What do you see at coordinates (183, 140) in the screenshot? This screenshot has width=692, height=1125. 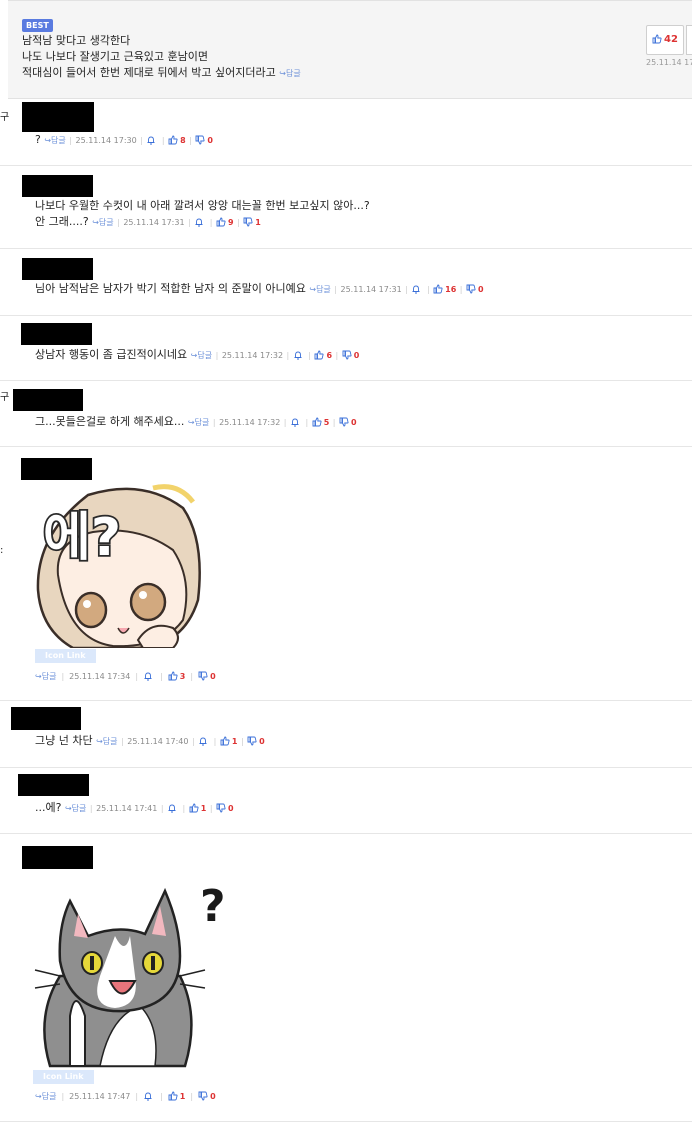 I see `like-count: 8` at bounding box center [183, 140].